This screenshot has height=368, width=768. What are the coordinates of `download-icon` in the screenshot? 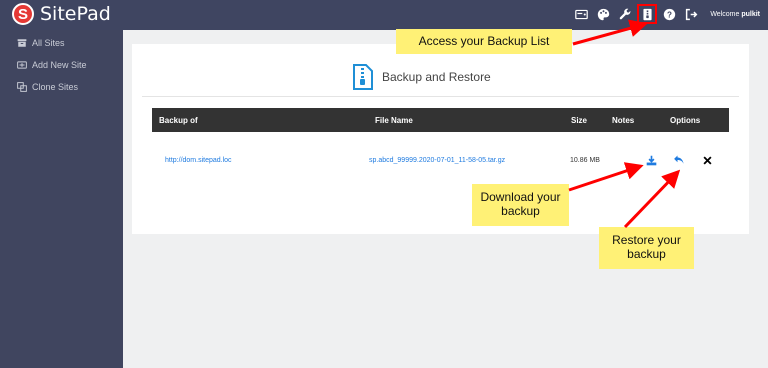 It's located at (651, 160).